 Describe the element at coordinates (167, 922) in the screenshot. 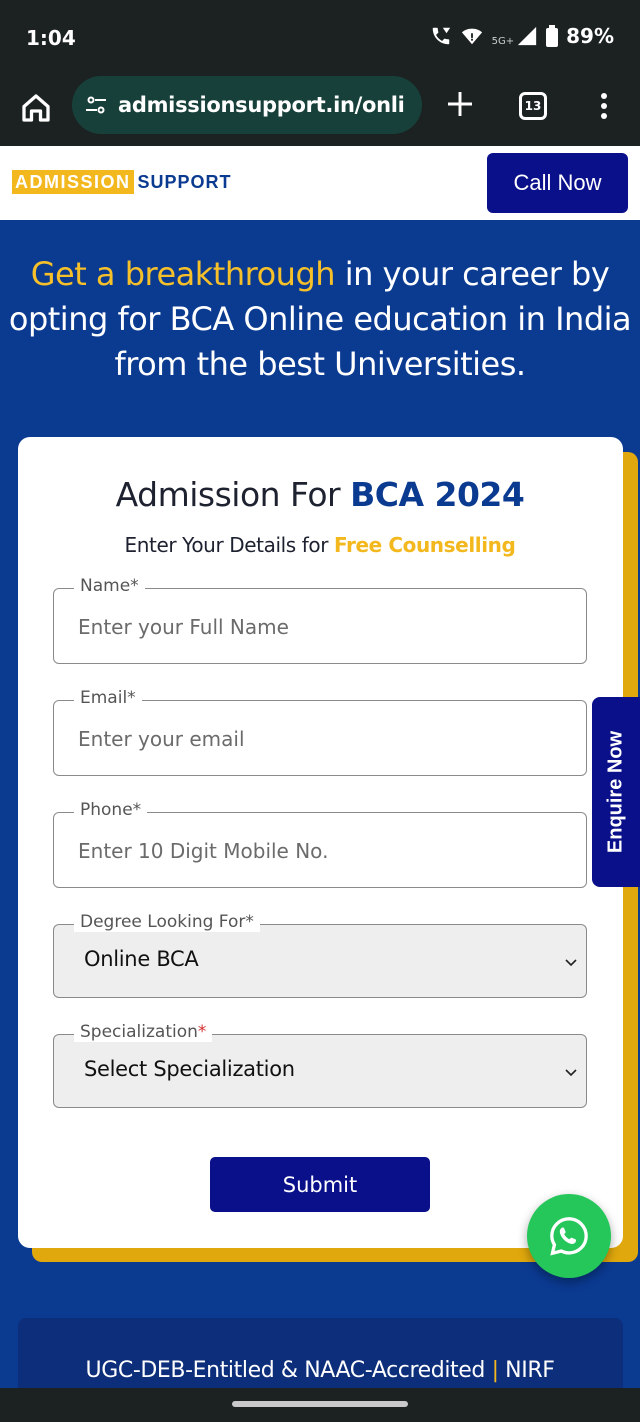

I see `degree-label: Degree Looking For*` at that location.